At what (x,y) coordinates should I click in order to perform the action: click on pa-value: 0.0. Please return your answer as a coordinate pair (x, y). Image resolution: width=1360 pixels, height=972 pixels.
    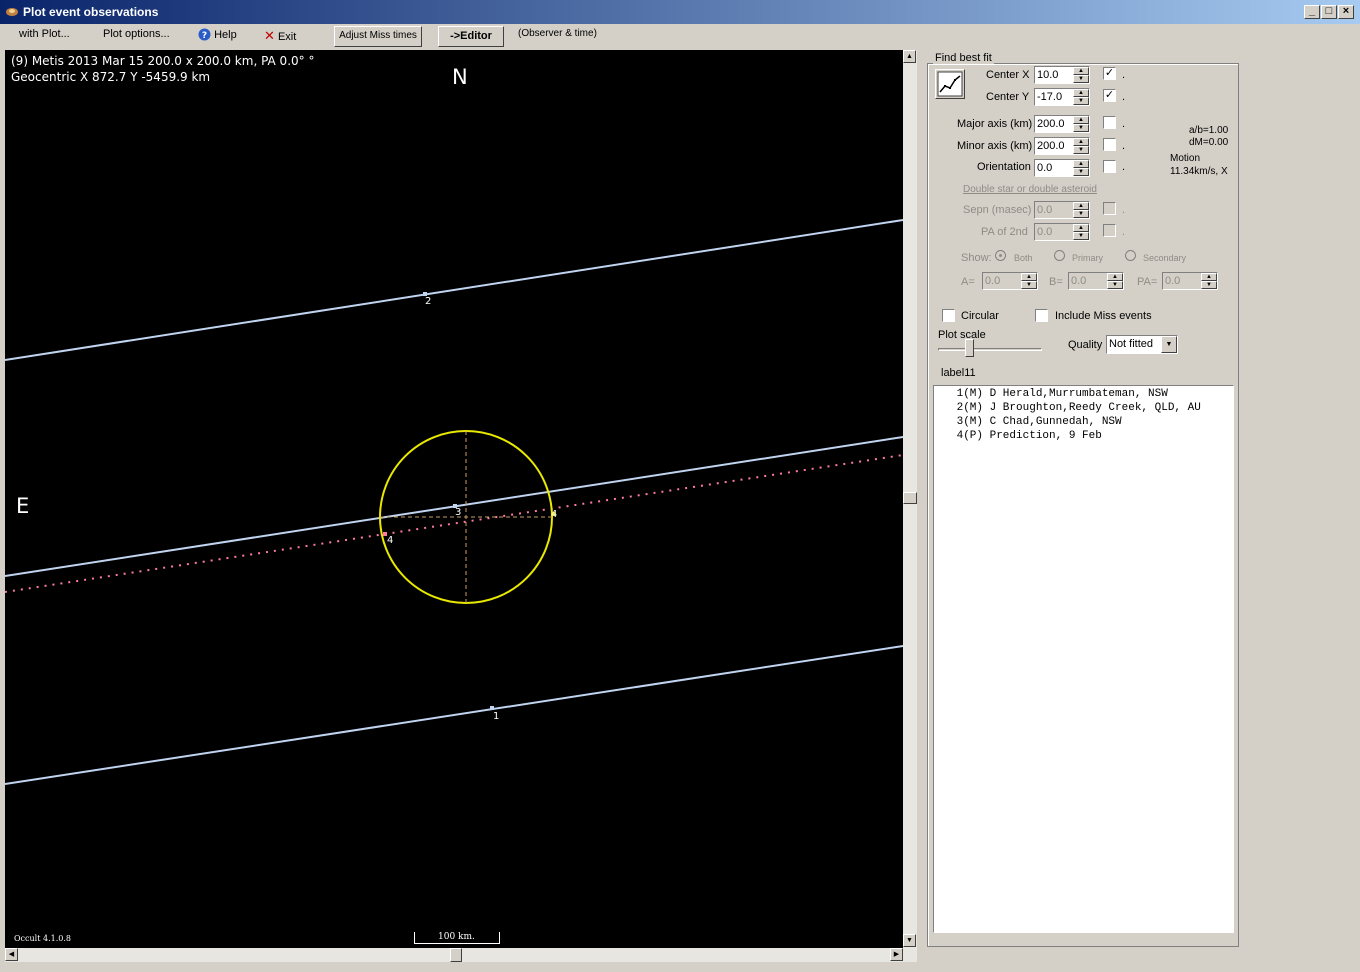
    Looking at the image, I should click on (1173, 281).